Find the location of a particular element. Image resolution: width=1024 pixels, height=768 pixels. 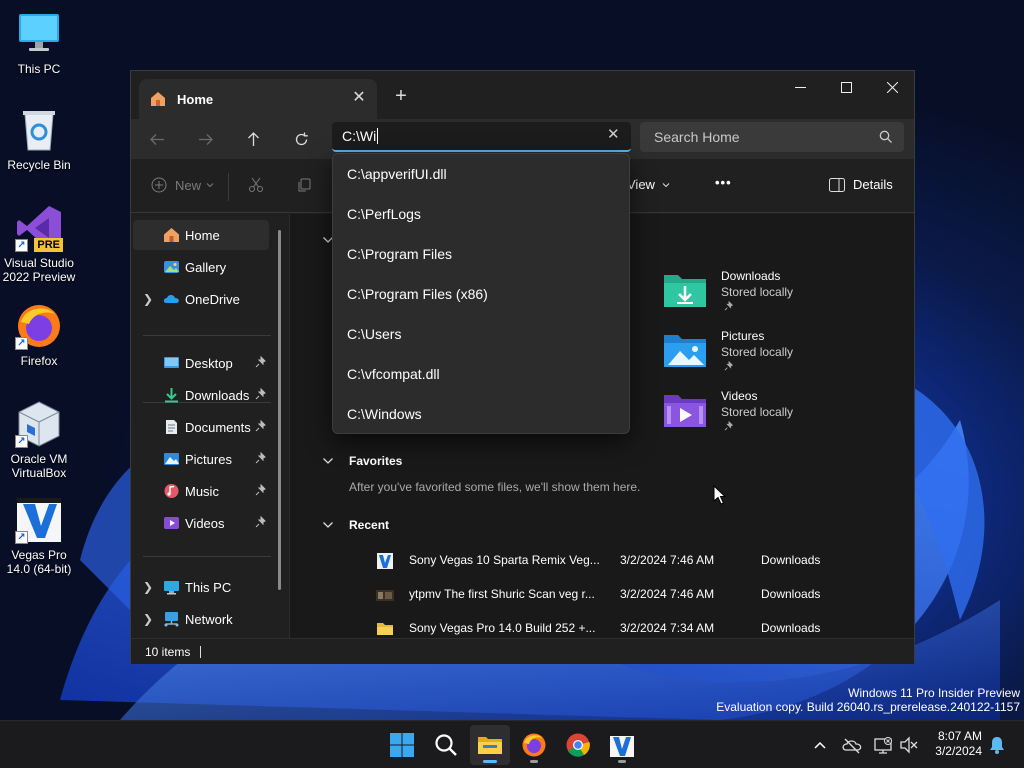

sidebar-label: Music is located at coordinates (202, 491).